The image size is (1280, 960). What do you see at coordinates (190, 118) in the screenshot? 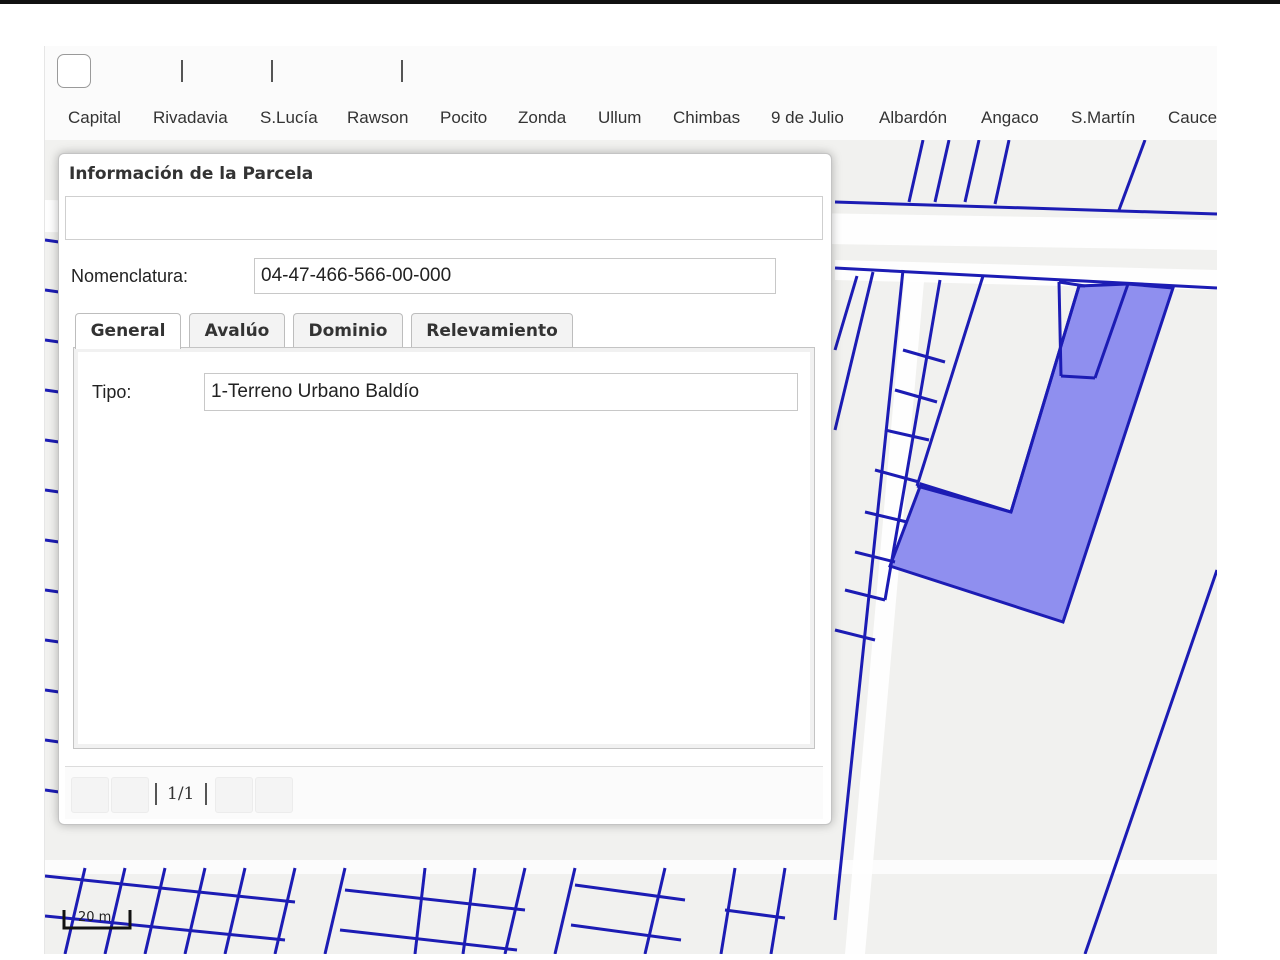
I see `dept-rivadavia: Rivadavia` at bounding box center [190, 118].